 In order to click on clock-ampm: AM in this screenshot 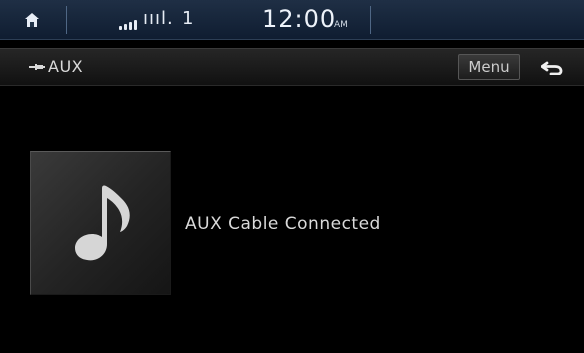, I will do `click(341, 25)`.